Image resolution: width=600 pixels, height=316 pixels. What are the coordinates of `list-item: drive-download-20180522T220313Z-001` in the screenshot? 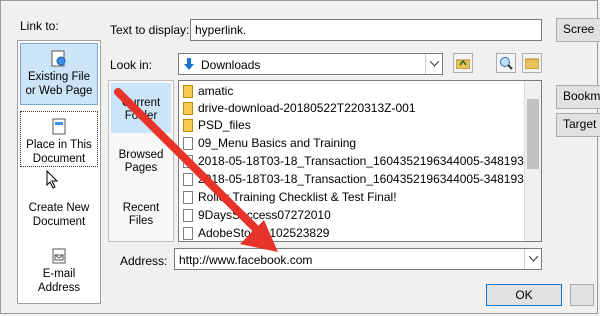 It's located at (299, 108).